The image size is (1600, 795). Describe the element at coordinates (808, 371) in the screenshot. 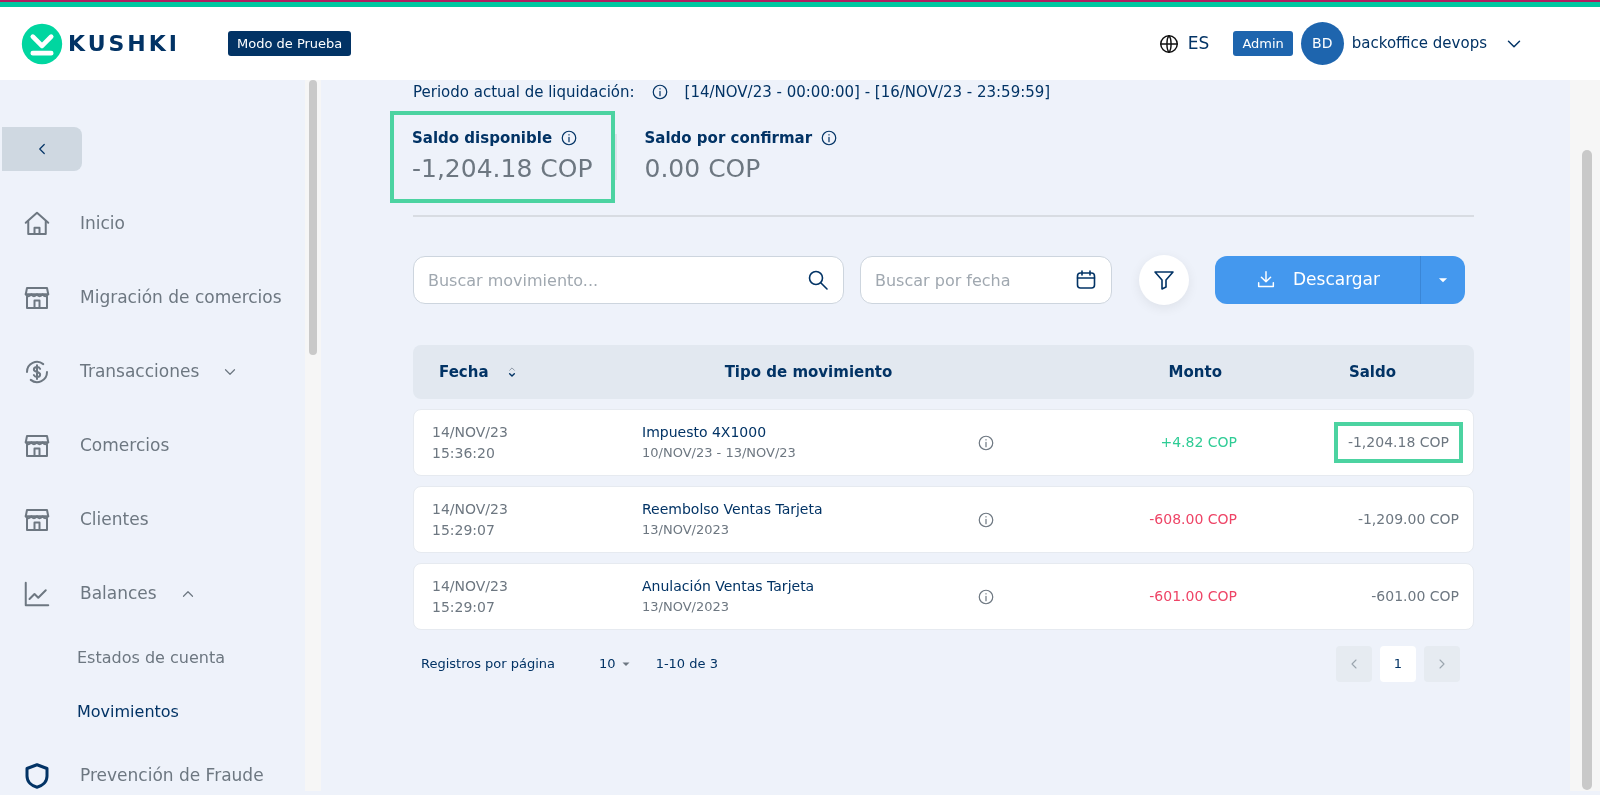

I see `column-header: Tipo de movimiento` at that location.